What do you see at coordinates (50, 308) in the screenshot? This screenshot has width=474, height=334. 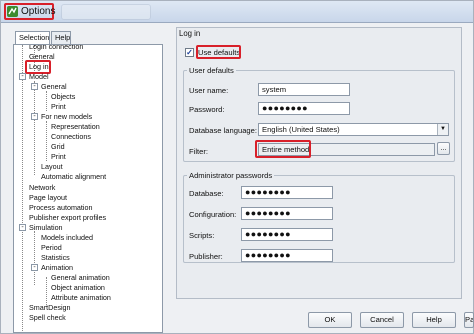 I see `tree-item-smartdesign: SmartDesign` at bounding box center [50, 308].